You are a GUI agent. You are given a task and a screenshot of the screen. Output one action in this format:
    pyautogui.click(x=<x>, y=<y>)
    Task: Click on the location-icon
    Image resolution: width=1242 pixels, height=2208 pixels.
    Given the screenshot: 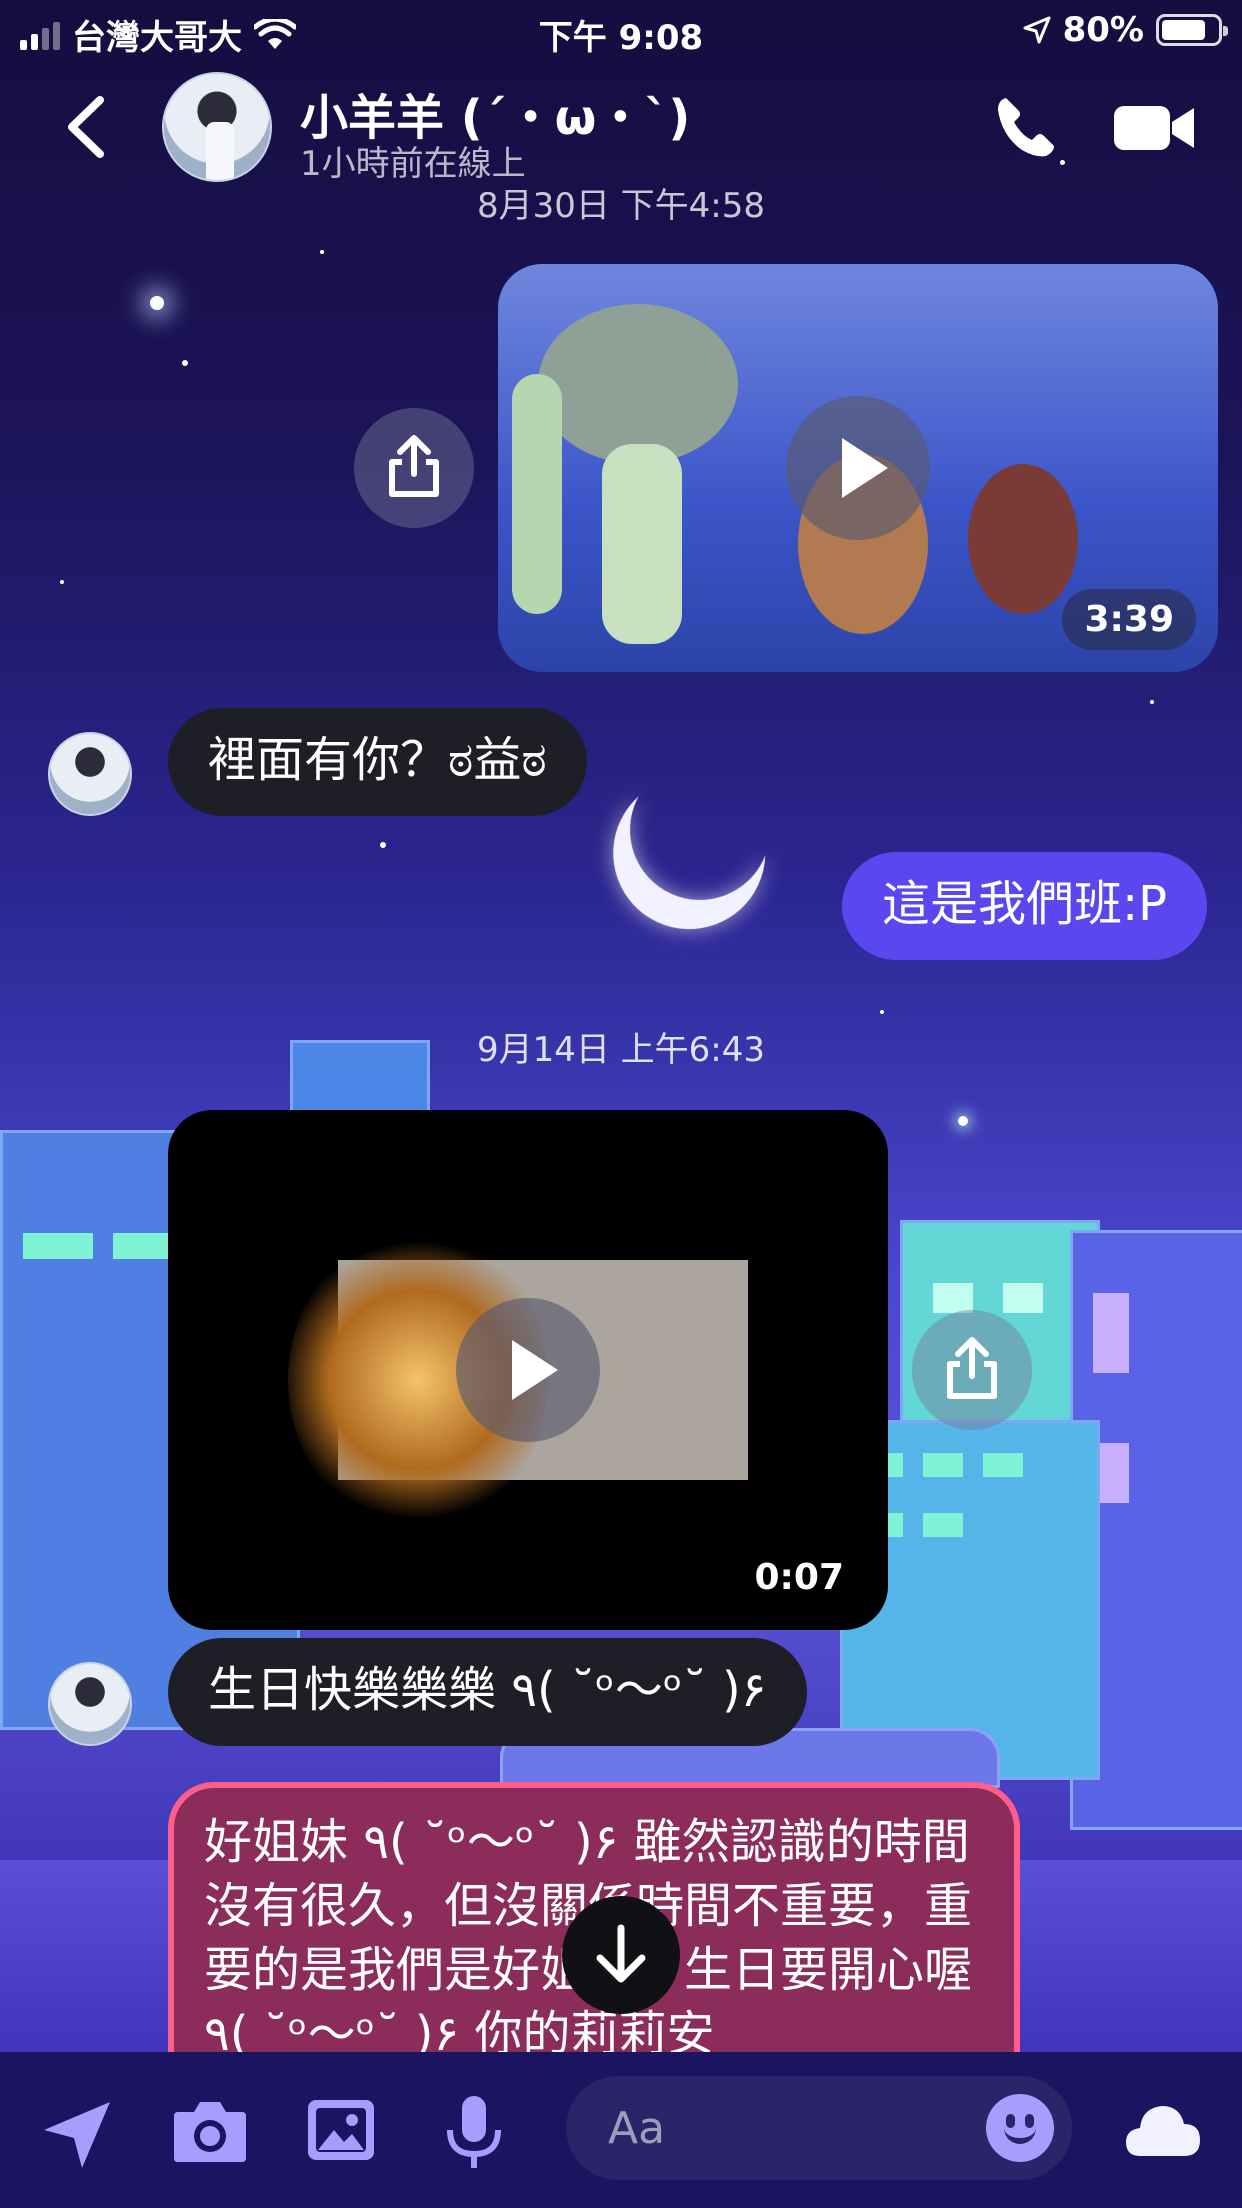 What is the action you would take?
    pyautogui.click(x=77, y=2135)
    